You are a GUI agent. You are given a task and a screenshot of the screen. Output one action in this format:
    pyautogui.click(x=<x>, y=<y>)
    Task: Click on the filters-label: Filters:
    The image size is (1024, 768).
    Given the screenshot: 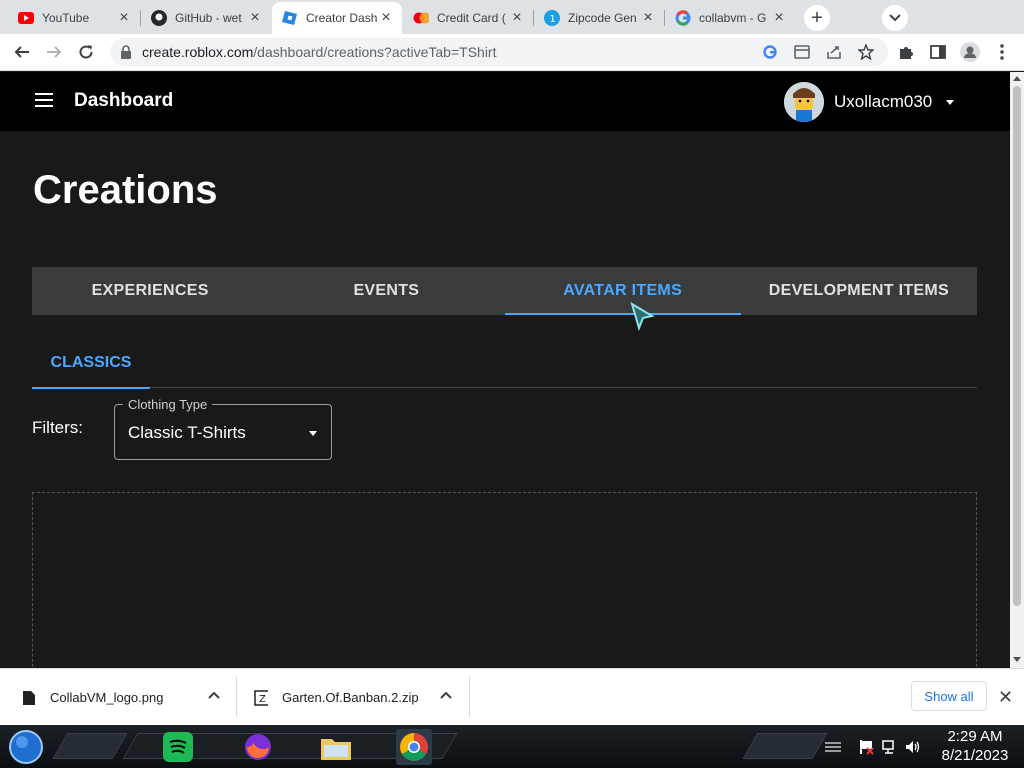 What is the action you would take?
    pyautogui.click(x=57, y=427)
    